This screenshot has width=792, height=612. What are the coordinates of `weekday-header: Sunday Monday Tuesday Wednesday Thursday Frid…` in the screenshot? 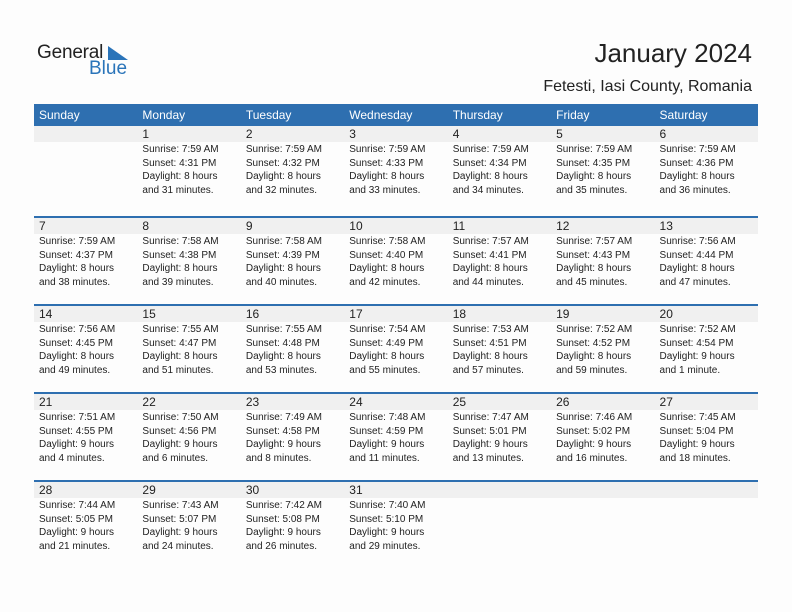 It's located at (396, 115).